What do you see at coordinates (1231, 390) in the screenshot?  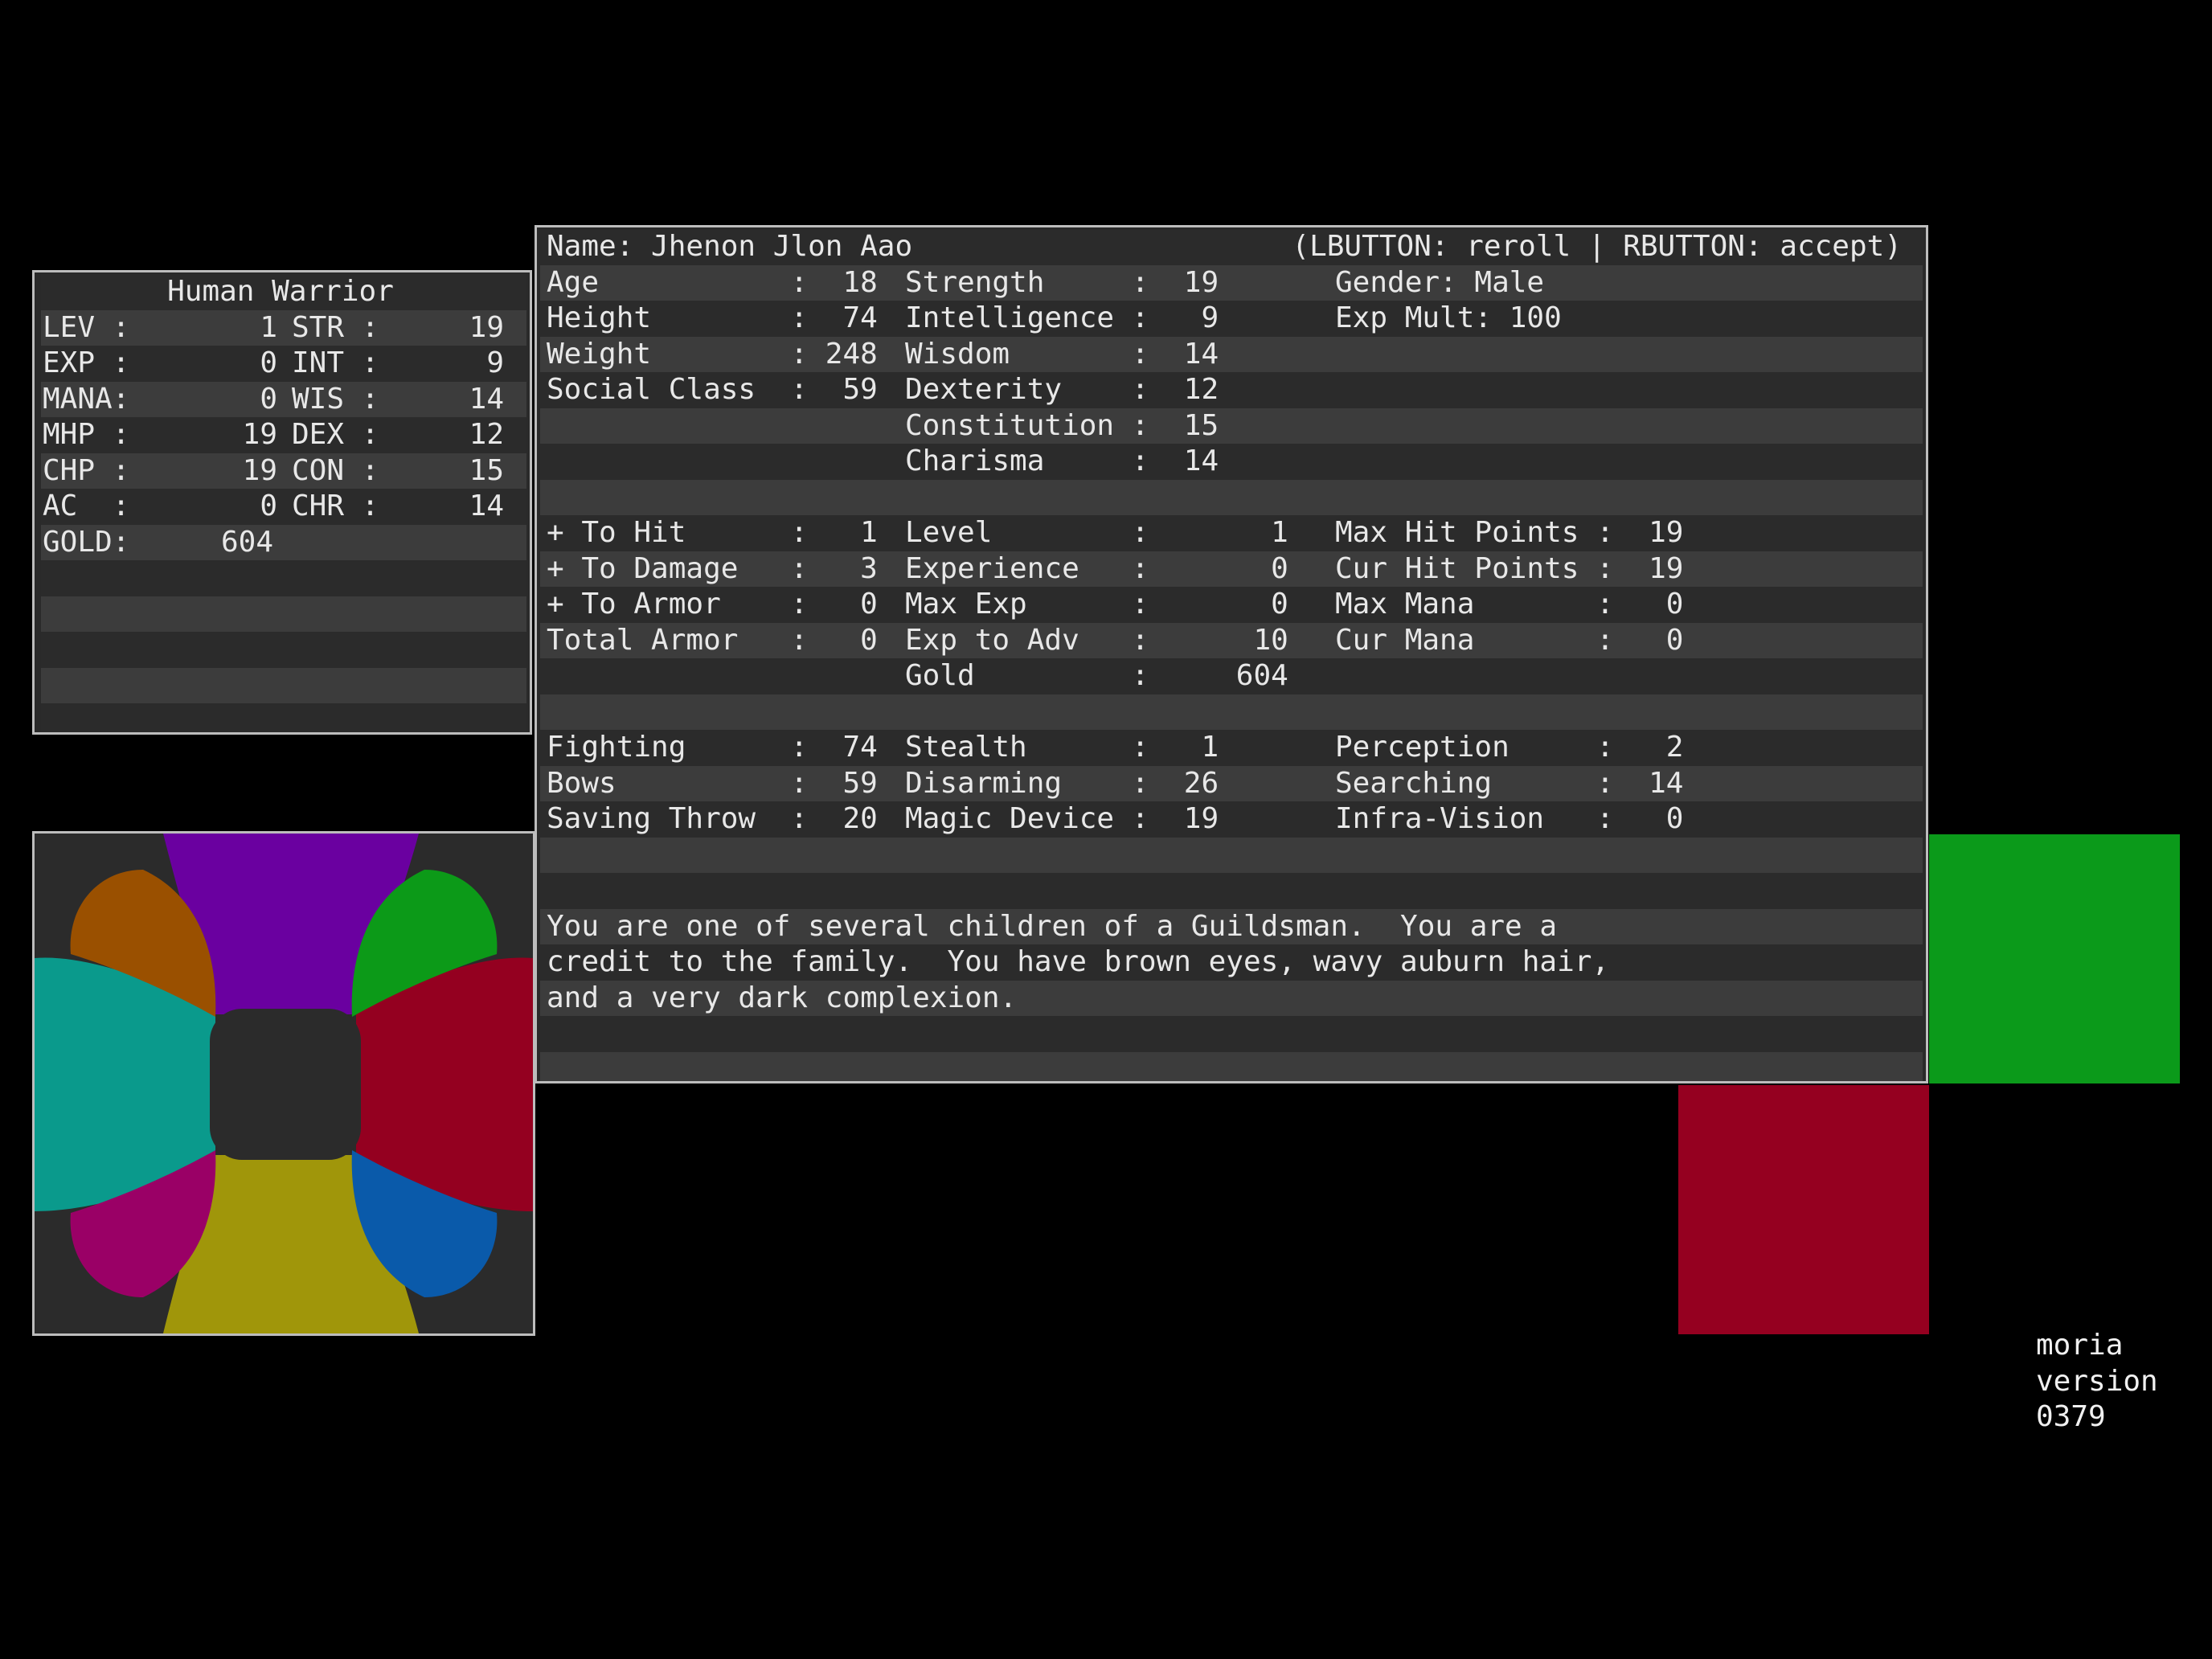 I see `character-sheet-row: Social Class : 59 Dexterity : 12` at bounding box center [1231, 390].